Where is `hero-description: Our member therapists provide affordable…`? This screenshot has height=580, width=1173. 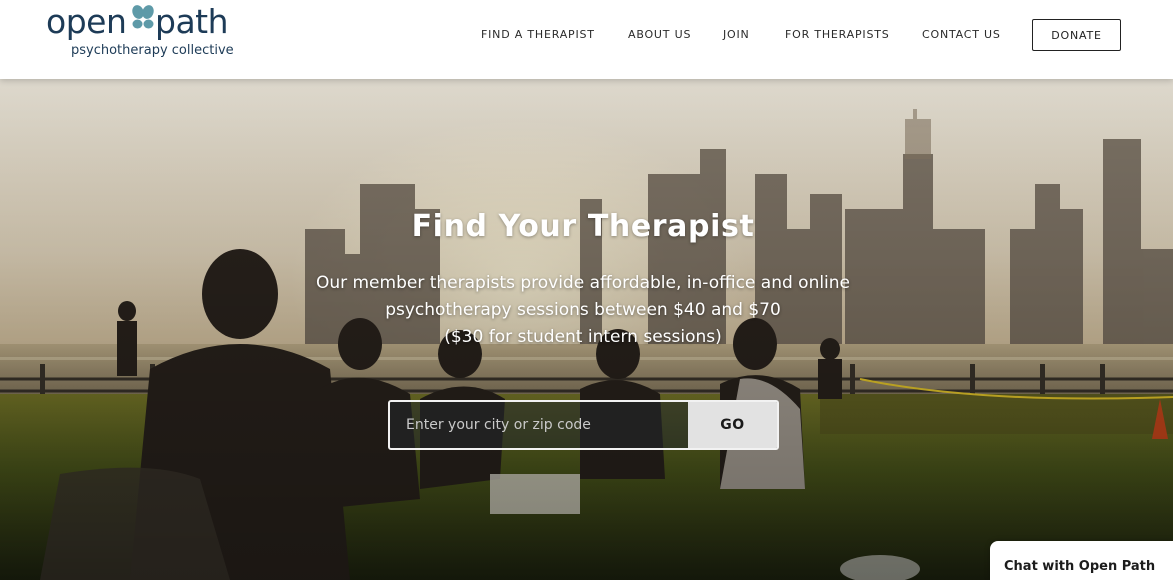
hero-description: Our member therapists provide affordable… is located at coordinates (583, 310).